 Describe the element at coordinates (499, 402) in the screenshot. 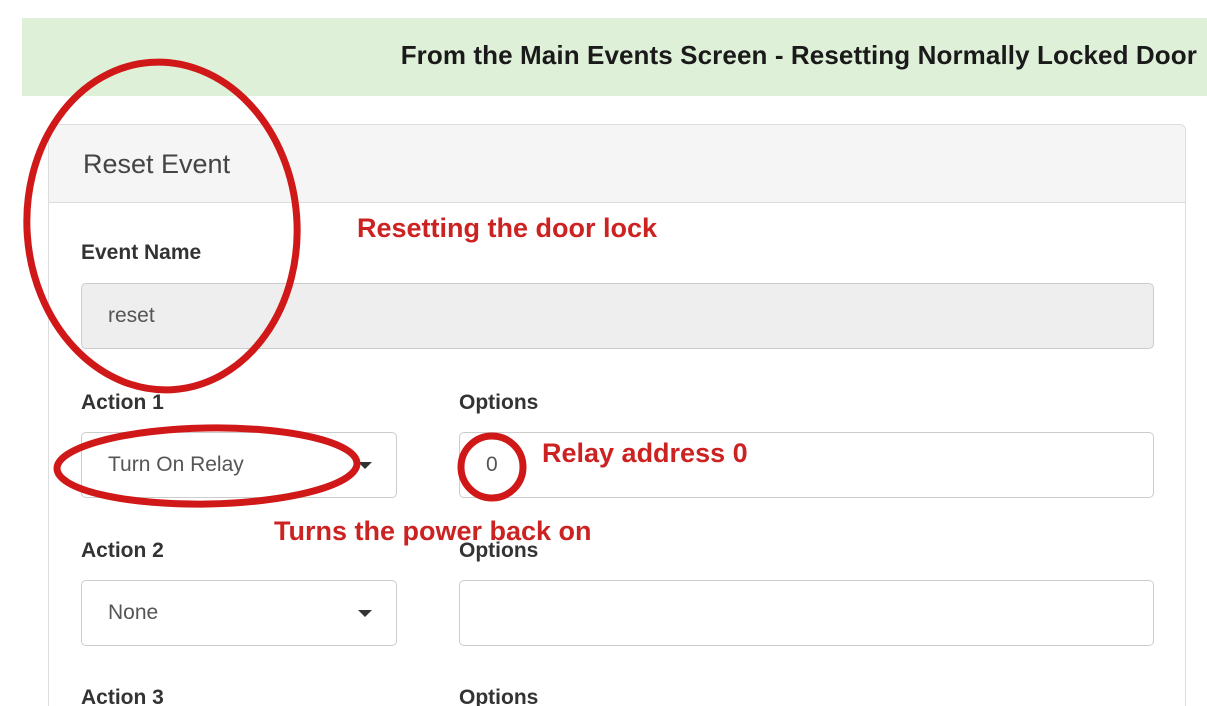

I see `action-1-options-label: Options` at that location.